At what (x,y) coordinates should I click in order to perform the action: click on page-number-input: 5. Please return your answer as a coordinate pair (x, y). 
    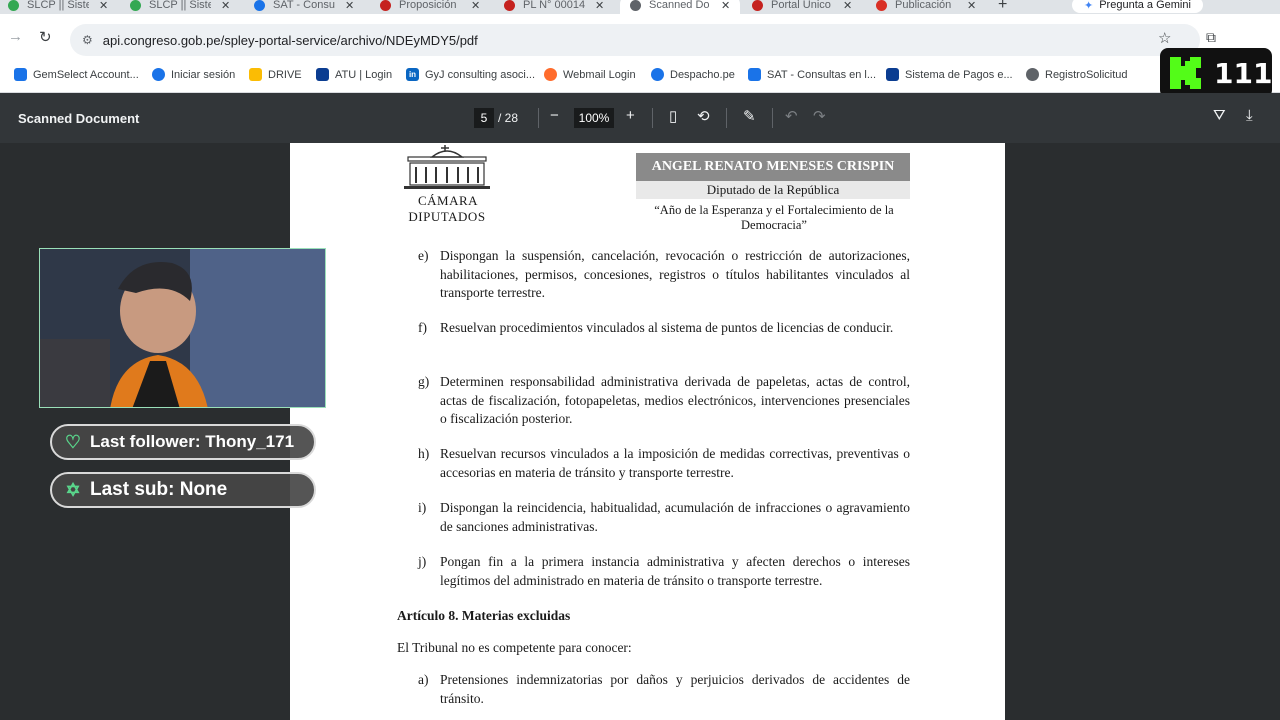
    Looking at the image, I should click on (484, 118).